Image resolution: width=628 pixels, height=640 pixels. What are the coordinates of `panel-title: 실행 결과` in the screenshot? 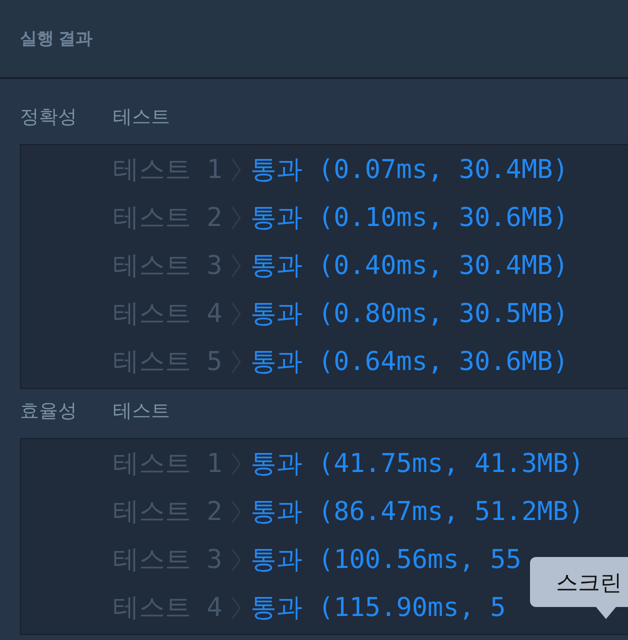 It's located at (56, 39).